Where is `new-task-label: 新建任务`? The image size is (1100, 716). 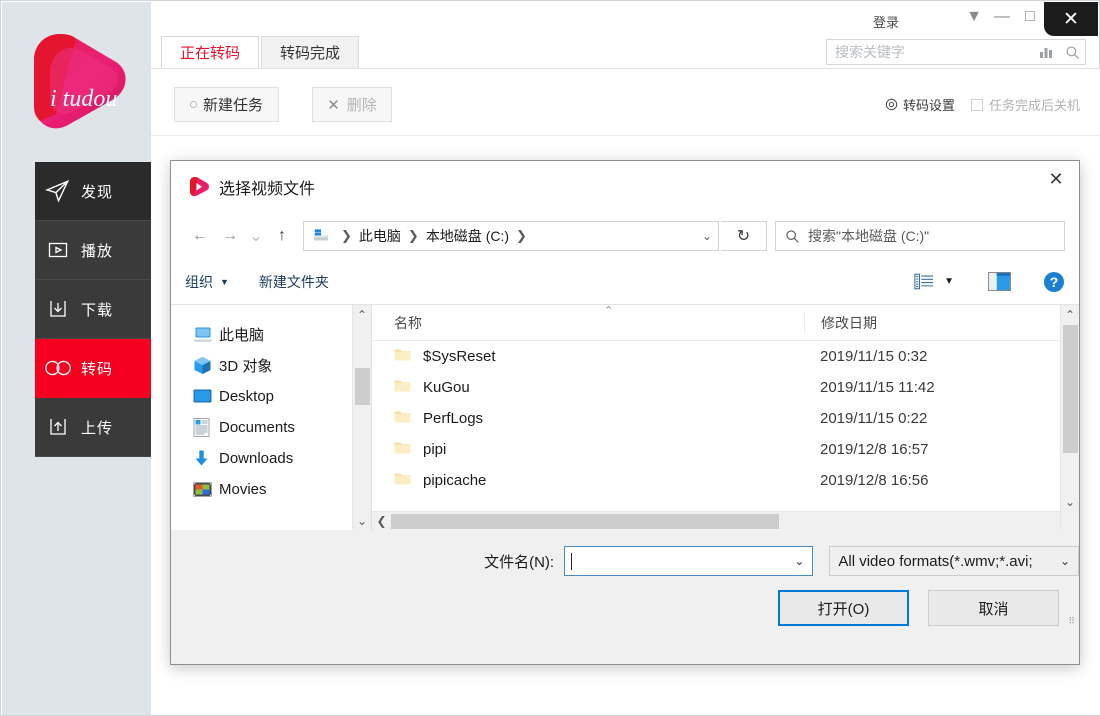 new-task-label: 新建任务 is located at coordinates (232, 105).